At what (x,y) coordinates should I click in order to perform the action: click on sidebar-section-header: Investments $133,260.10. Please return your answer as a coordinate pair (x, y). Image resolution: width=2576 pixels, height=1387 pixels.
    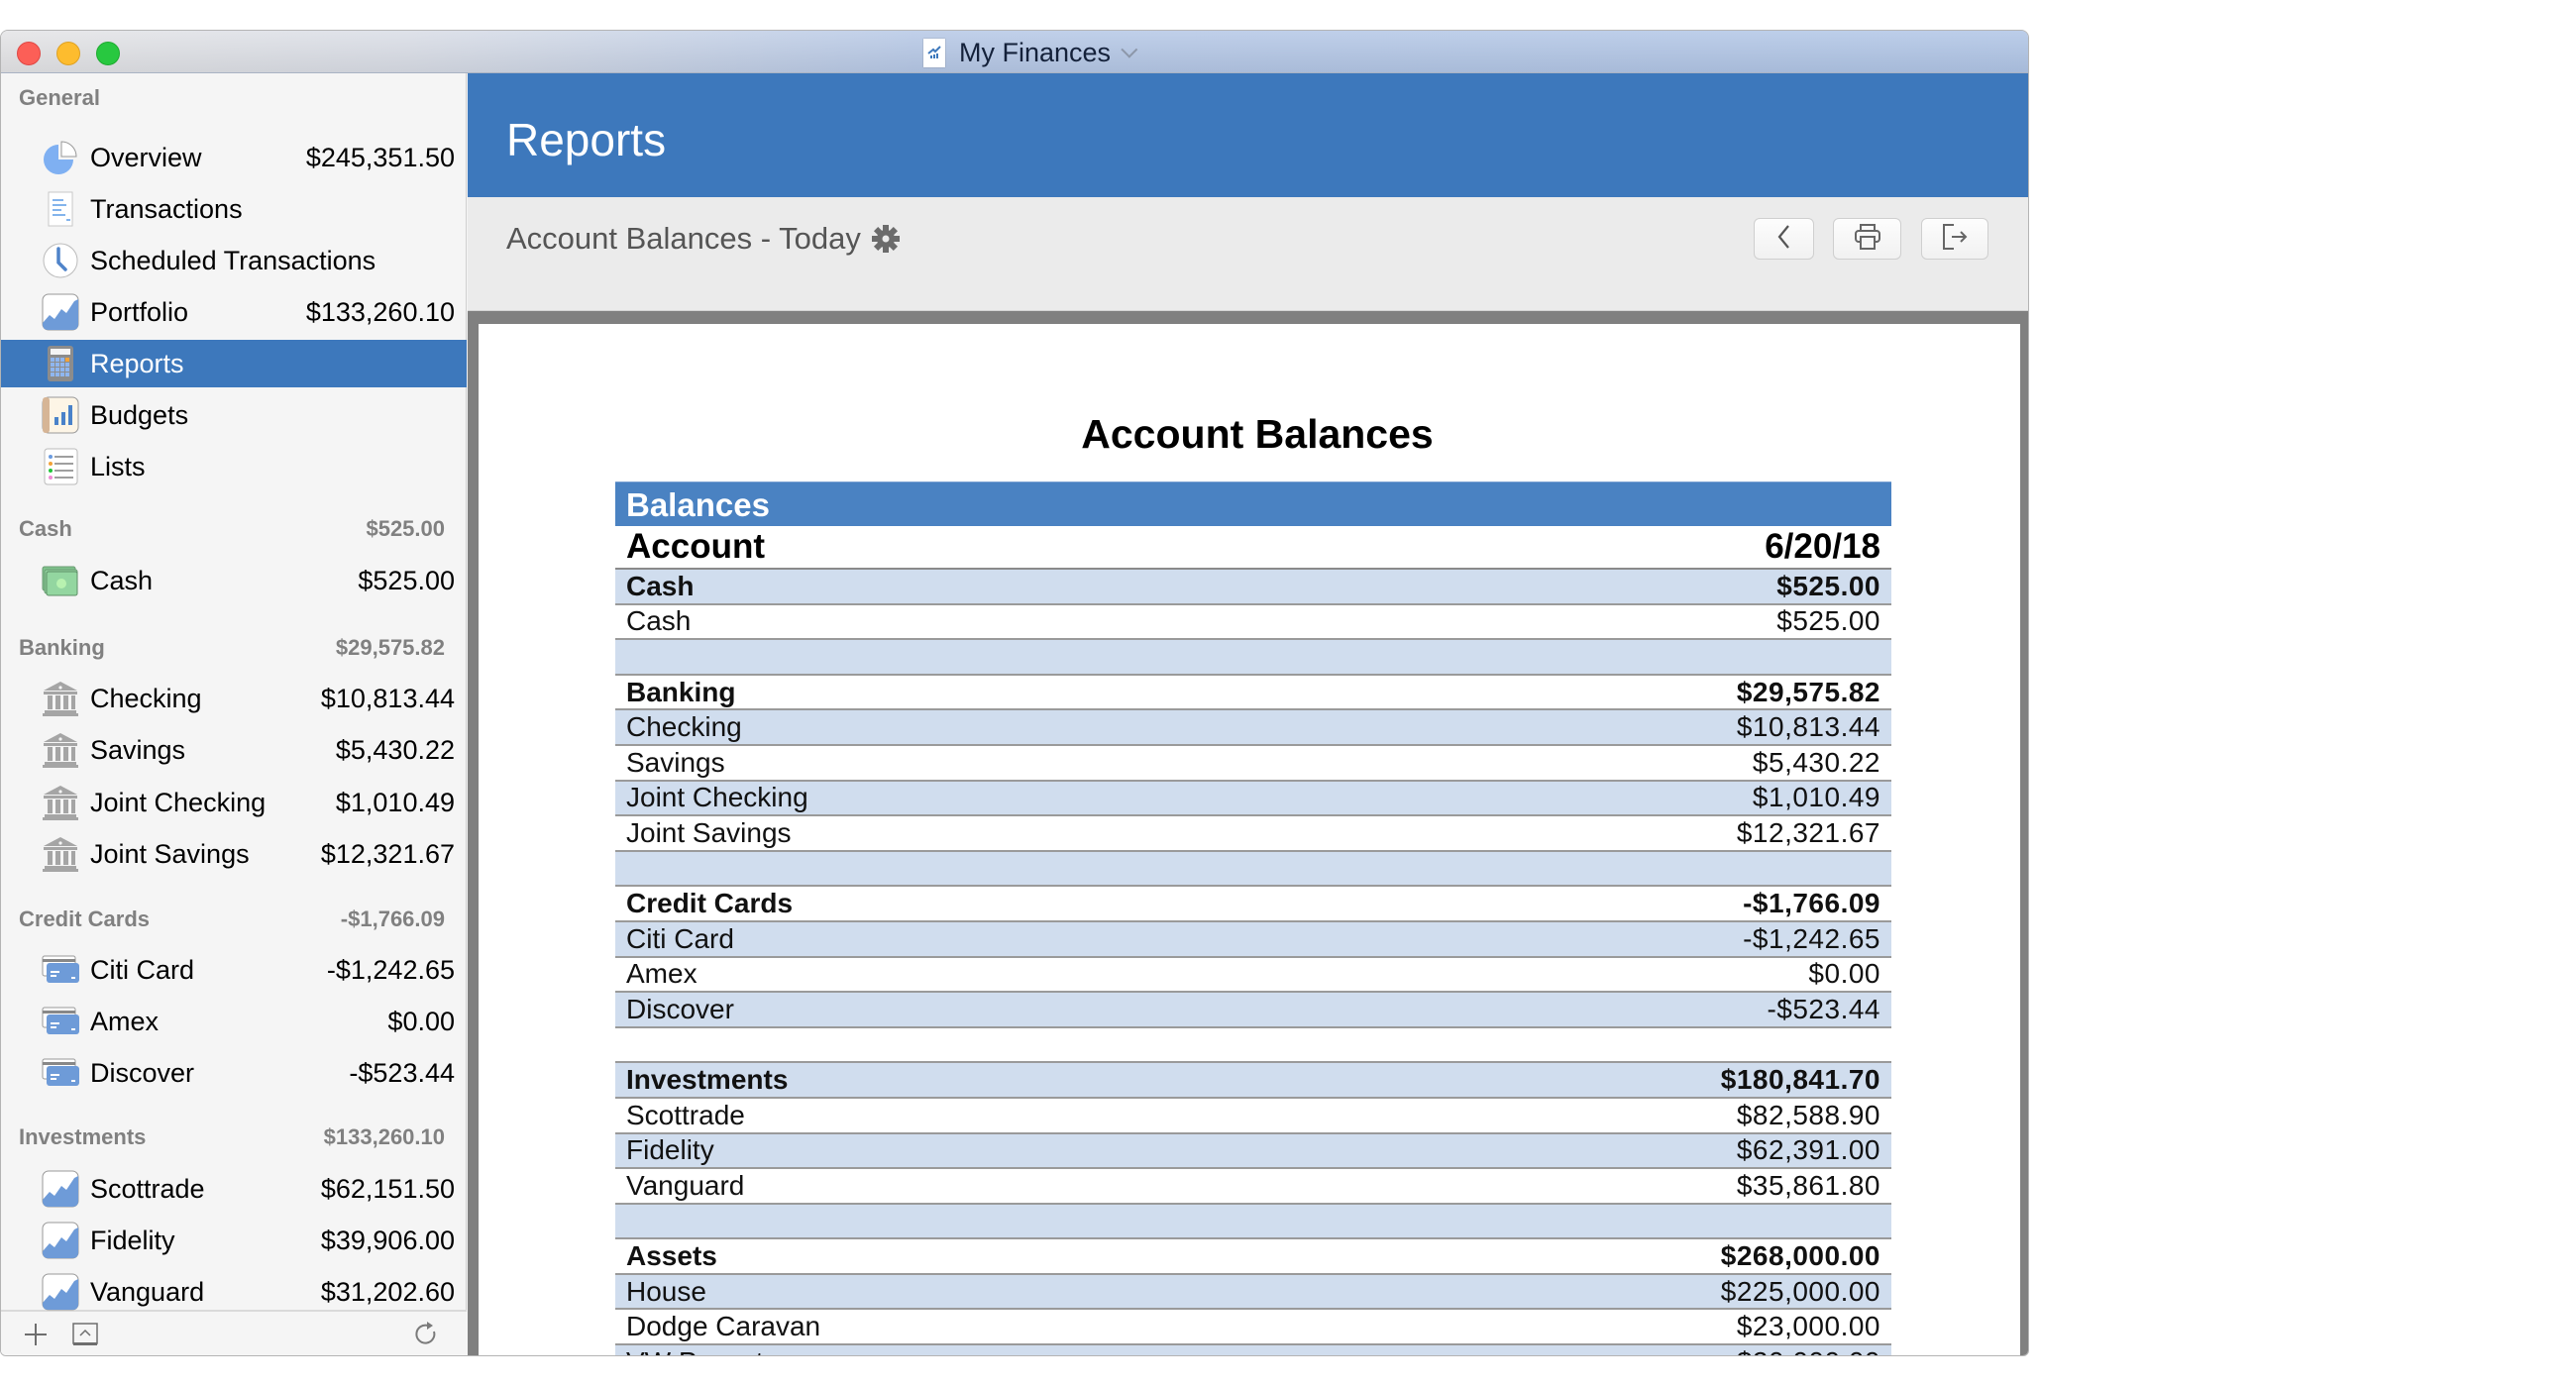
    Looking at the image, I should click on (232, 1137).